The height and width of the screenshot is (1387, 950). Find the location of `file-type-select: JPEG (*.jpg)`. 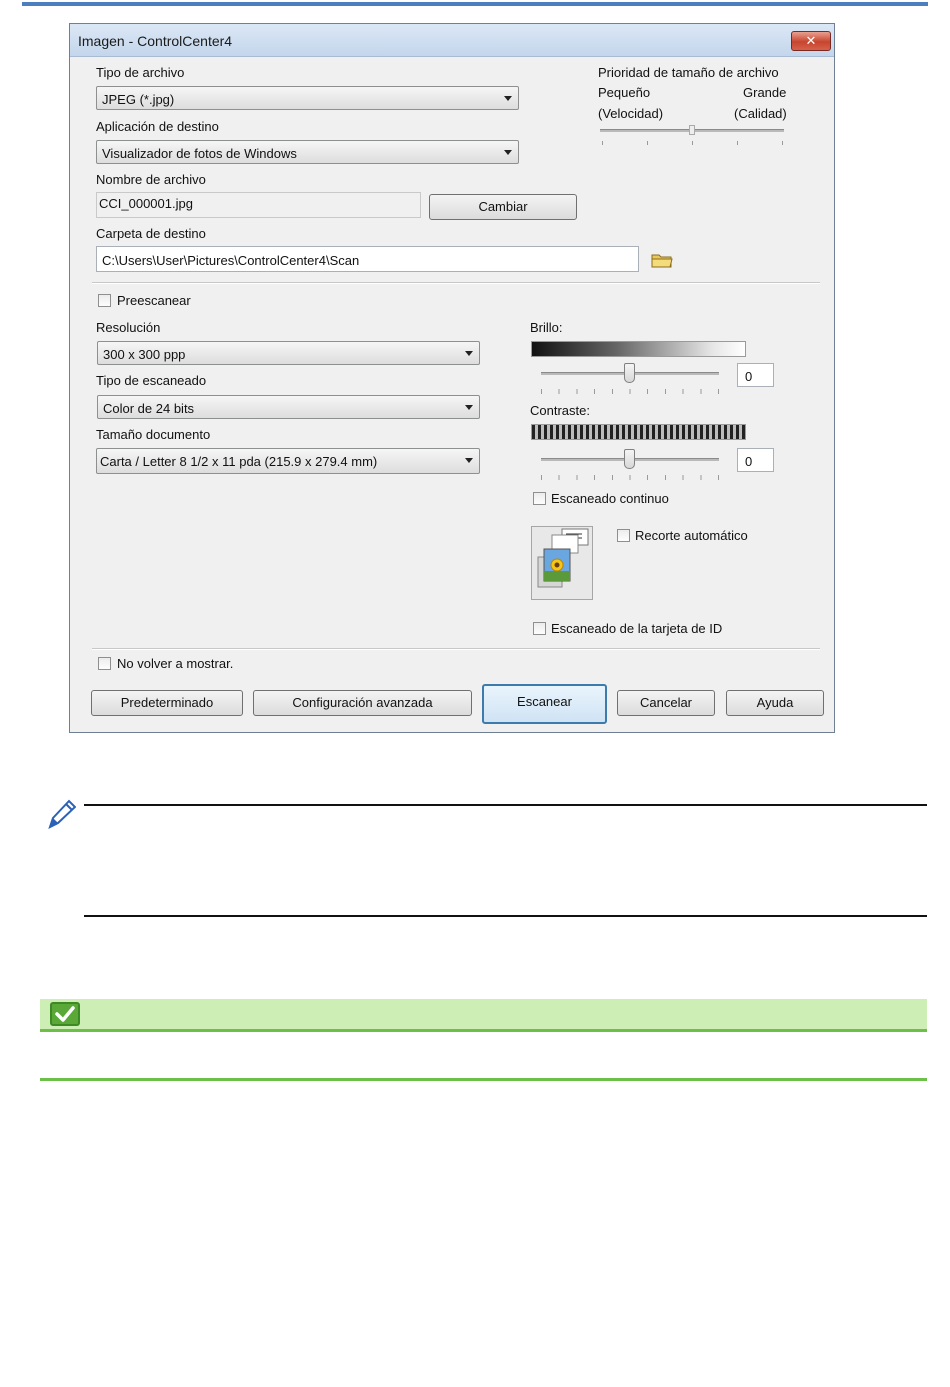

file-type-select: JPEG (*.jpg) is located at coordinates (307, 98).